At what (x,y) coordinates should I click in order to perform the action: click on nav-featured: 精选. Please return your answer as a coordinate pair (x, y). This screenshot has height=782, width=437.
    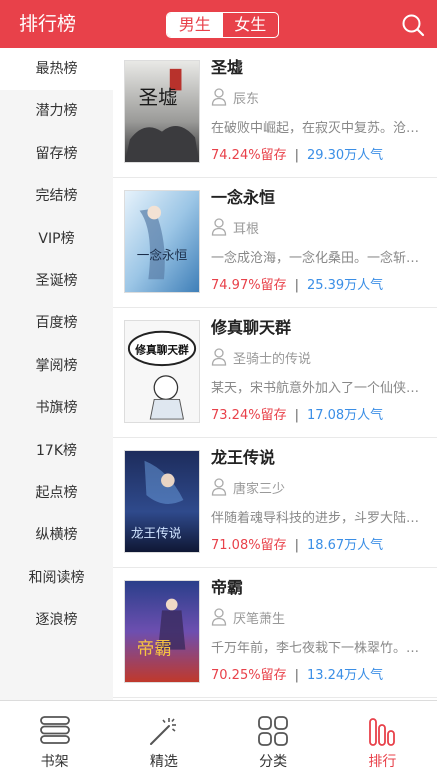
    Looking at the image, I should click on (163, 741).